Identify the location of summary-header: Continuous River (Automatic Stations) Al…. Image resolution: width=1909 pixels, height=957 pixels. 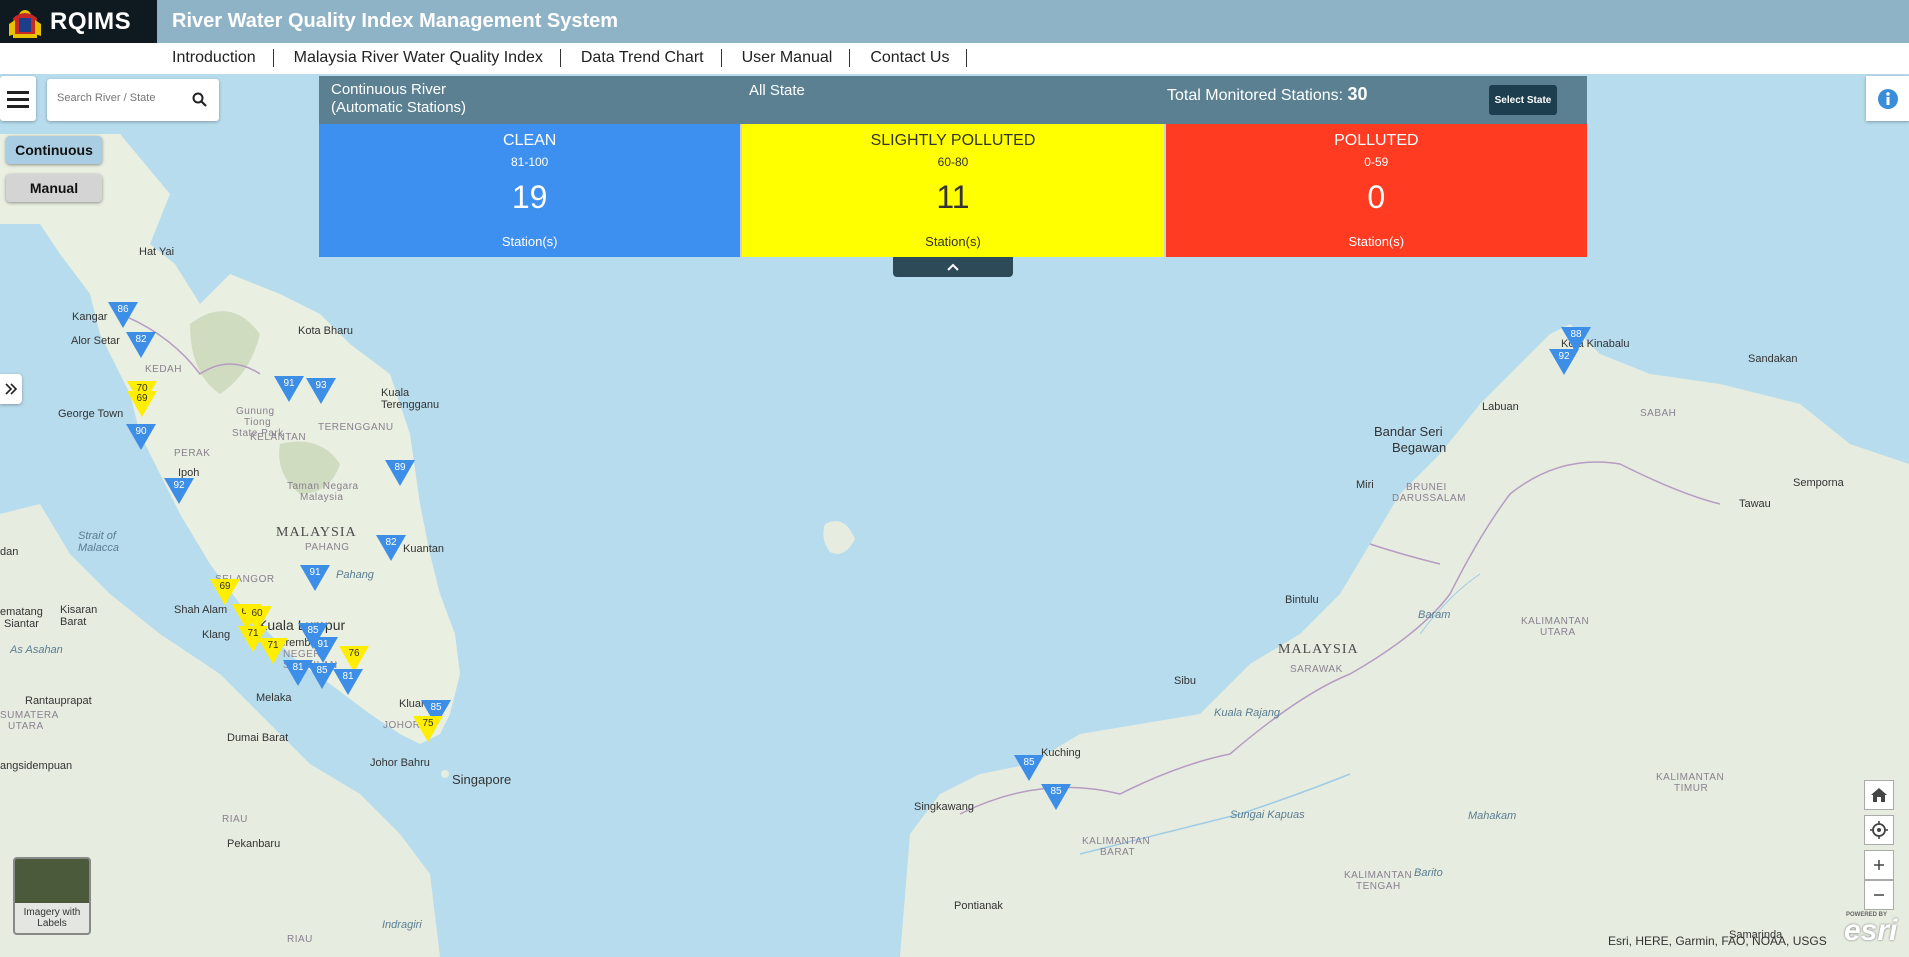
(953, 100).